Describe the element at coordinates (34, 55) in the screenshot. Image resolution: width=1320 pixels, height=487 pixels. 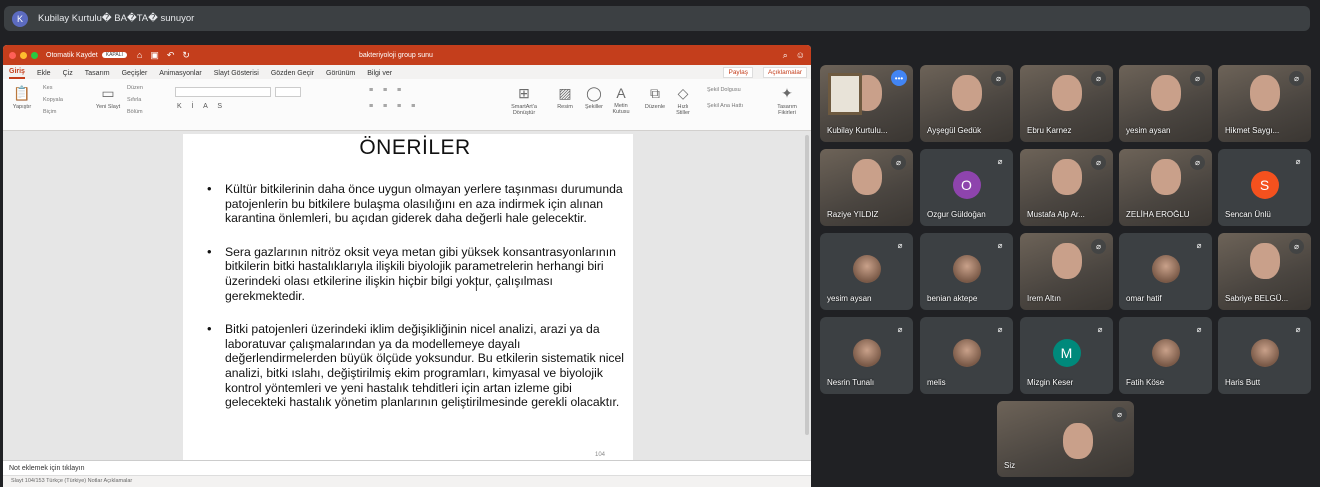
I see `maximize-window-icon` at that location.